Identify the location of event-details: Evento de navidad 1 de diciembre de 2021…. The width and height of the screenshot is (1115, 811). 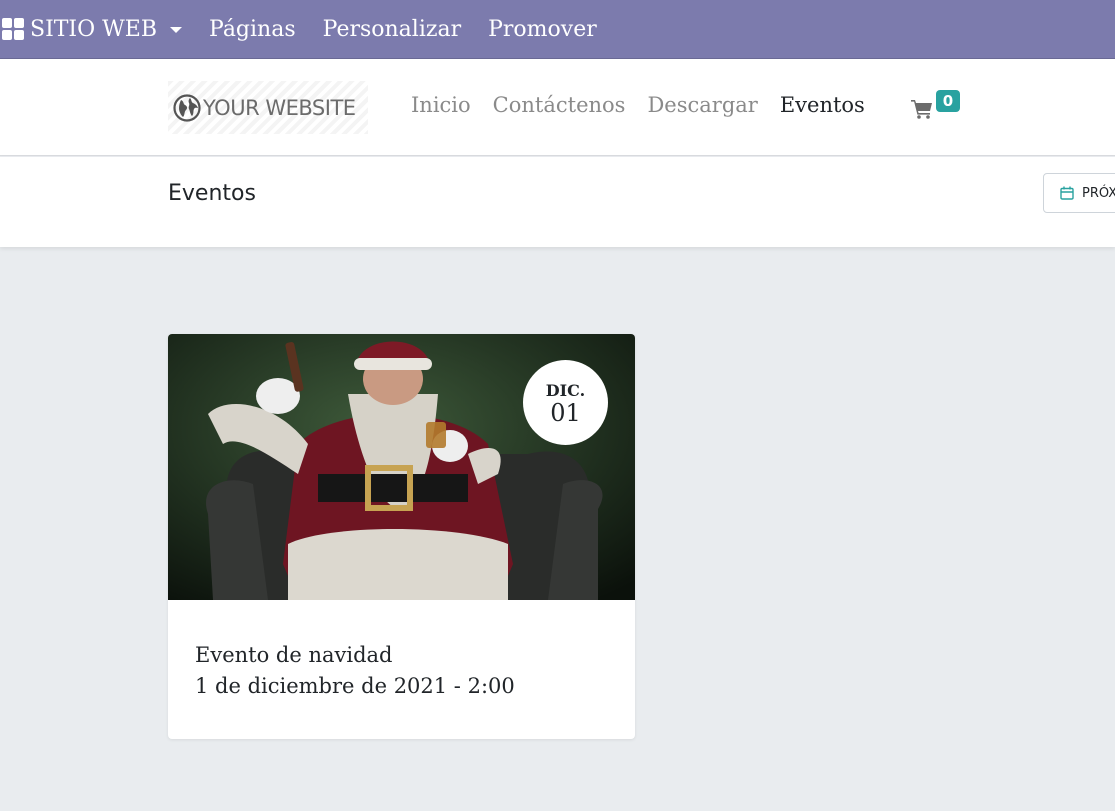
(355, 671).